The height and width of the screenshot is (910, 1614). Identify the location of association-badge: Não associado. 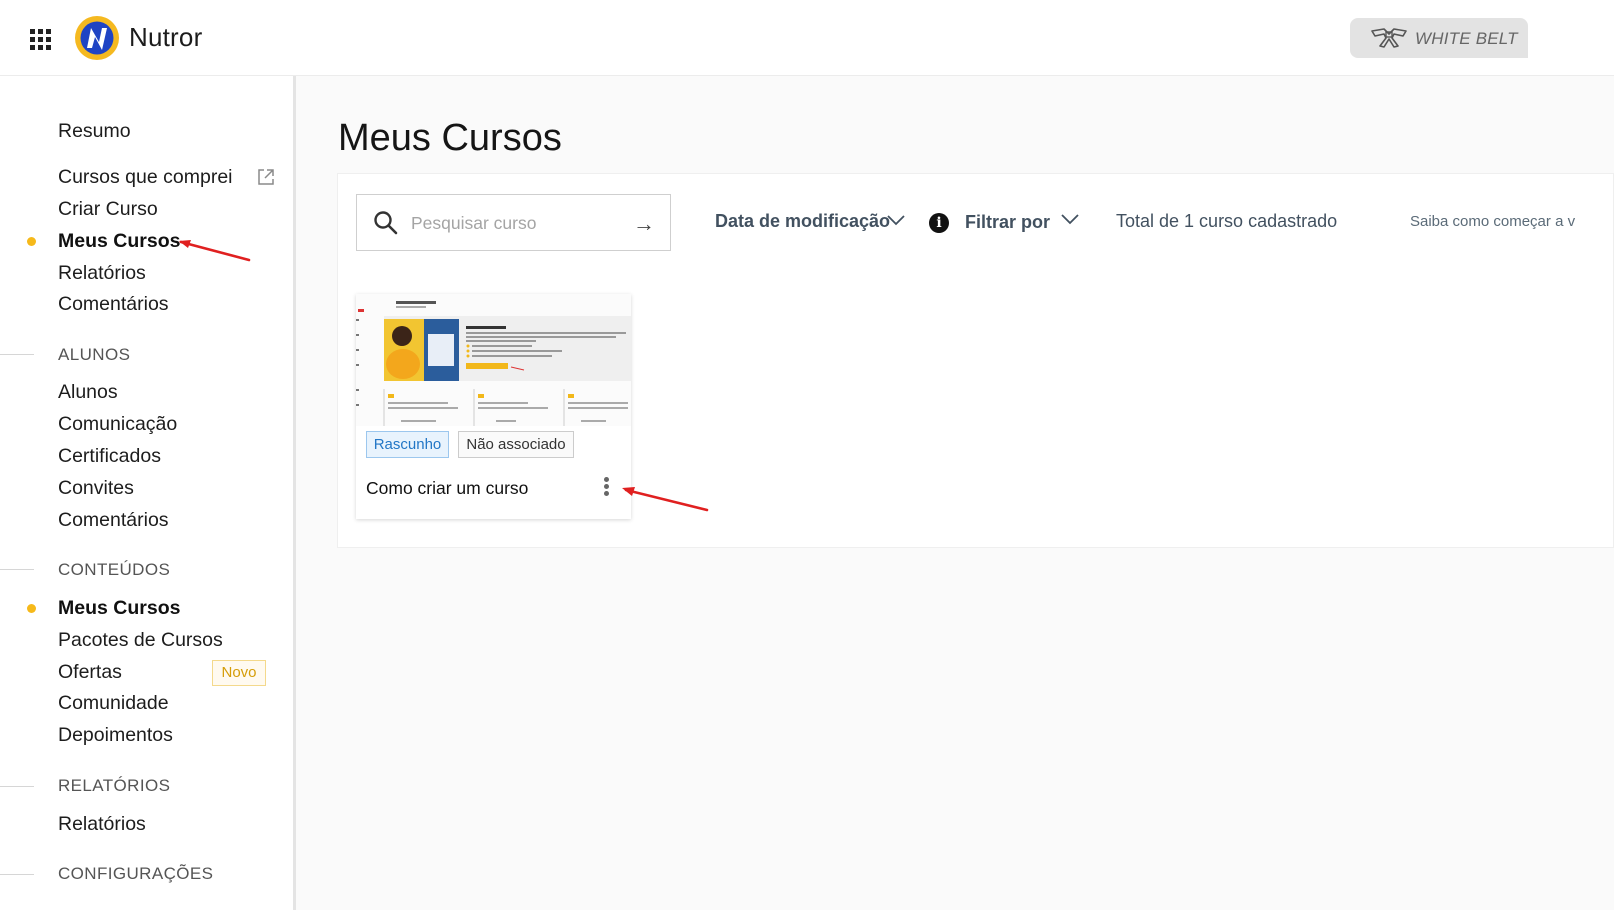
(516, 444).